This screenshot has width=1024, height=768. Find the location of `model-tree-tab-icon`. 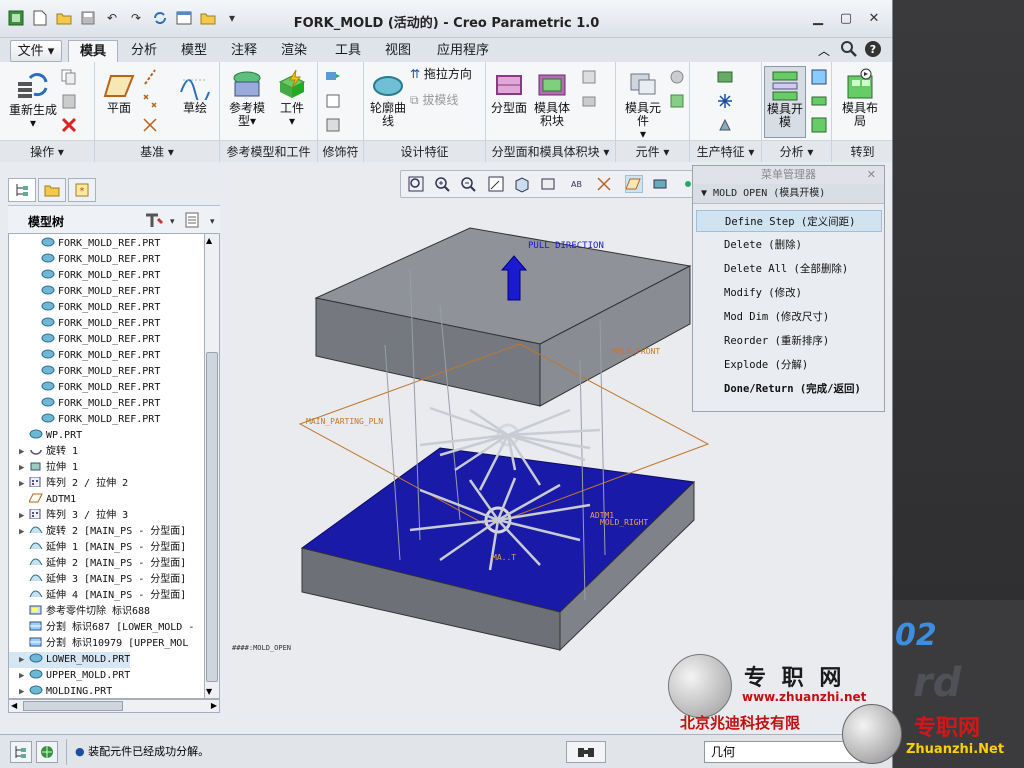

model-tree-tab-icon is located at coordinates (22, 190).